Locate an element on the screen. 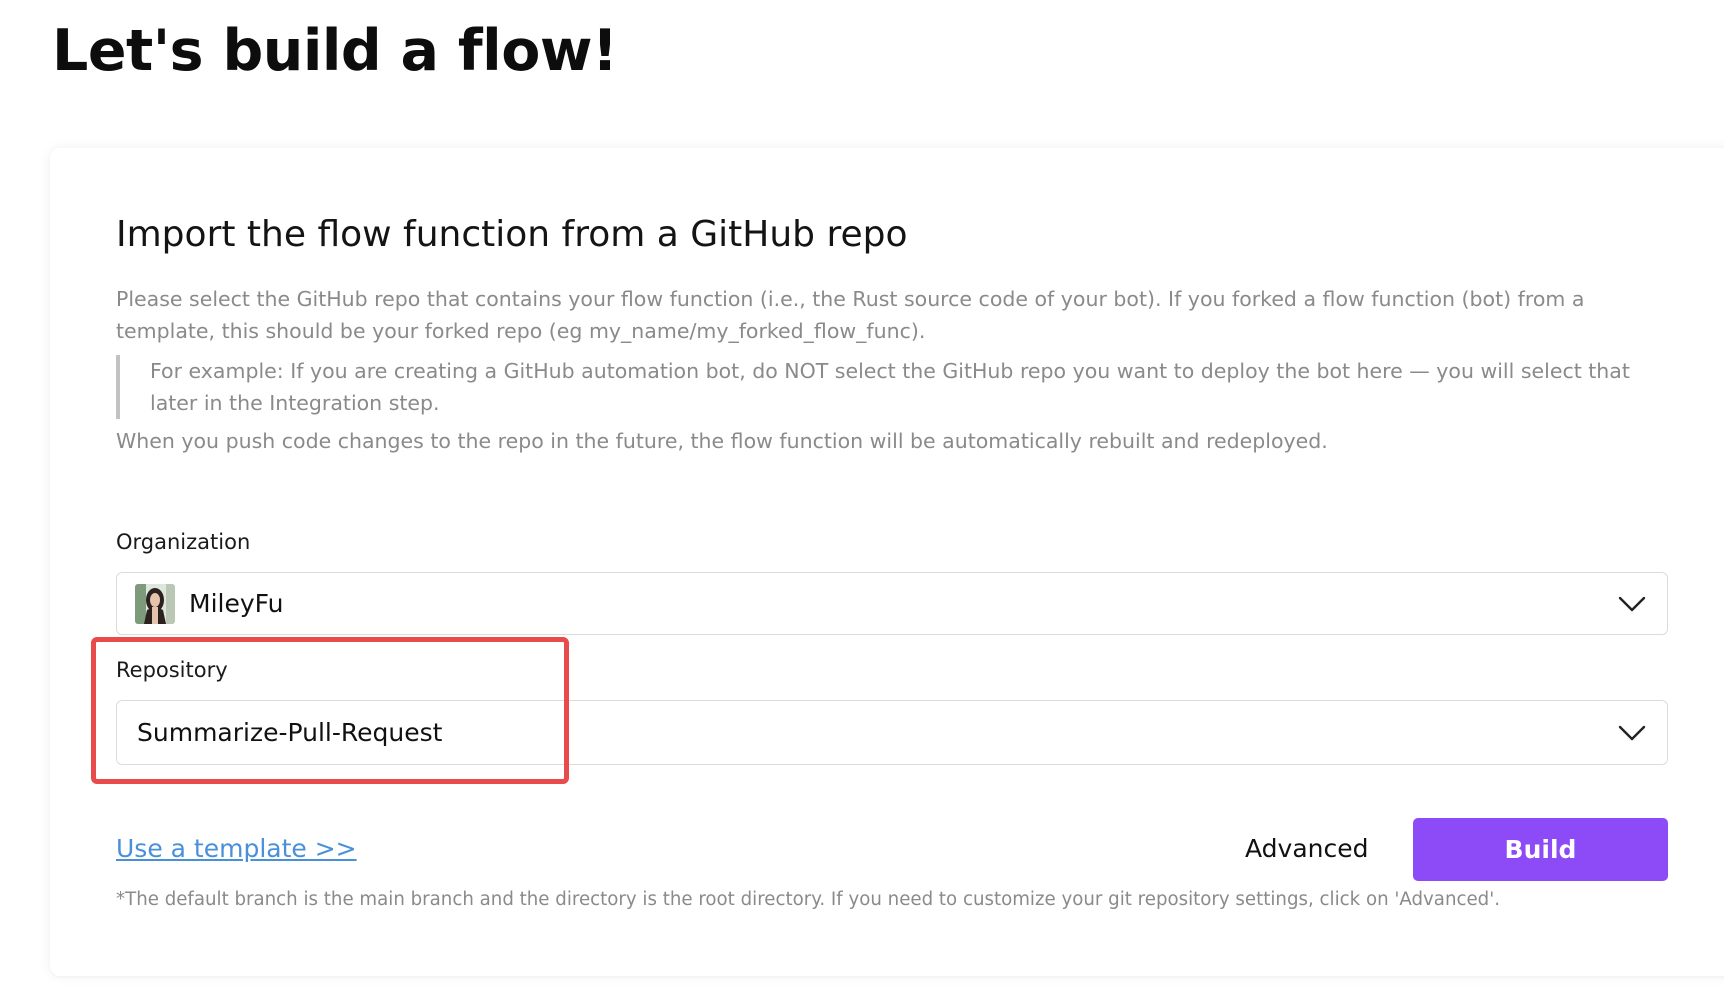 The image size is (1724, 996). repository-value: Summarize-Pull-Request is located at coordinates (290, 732).